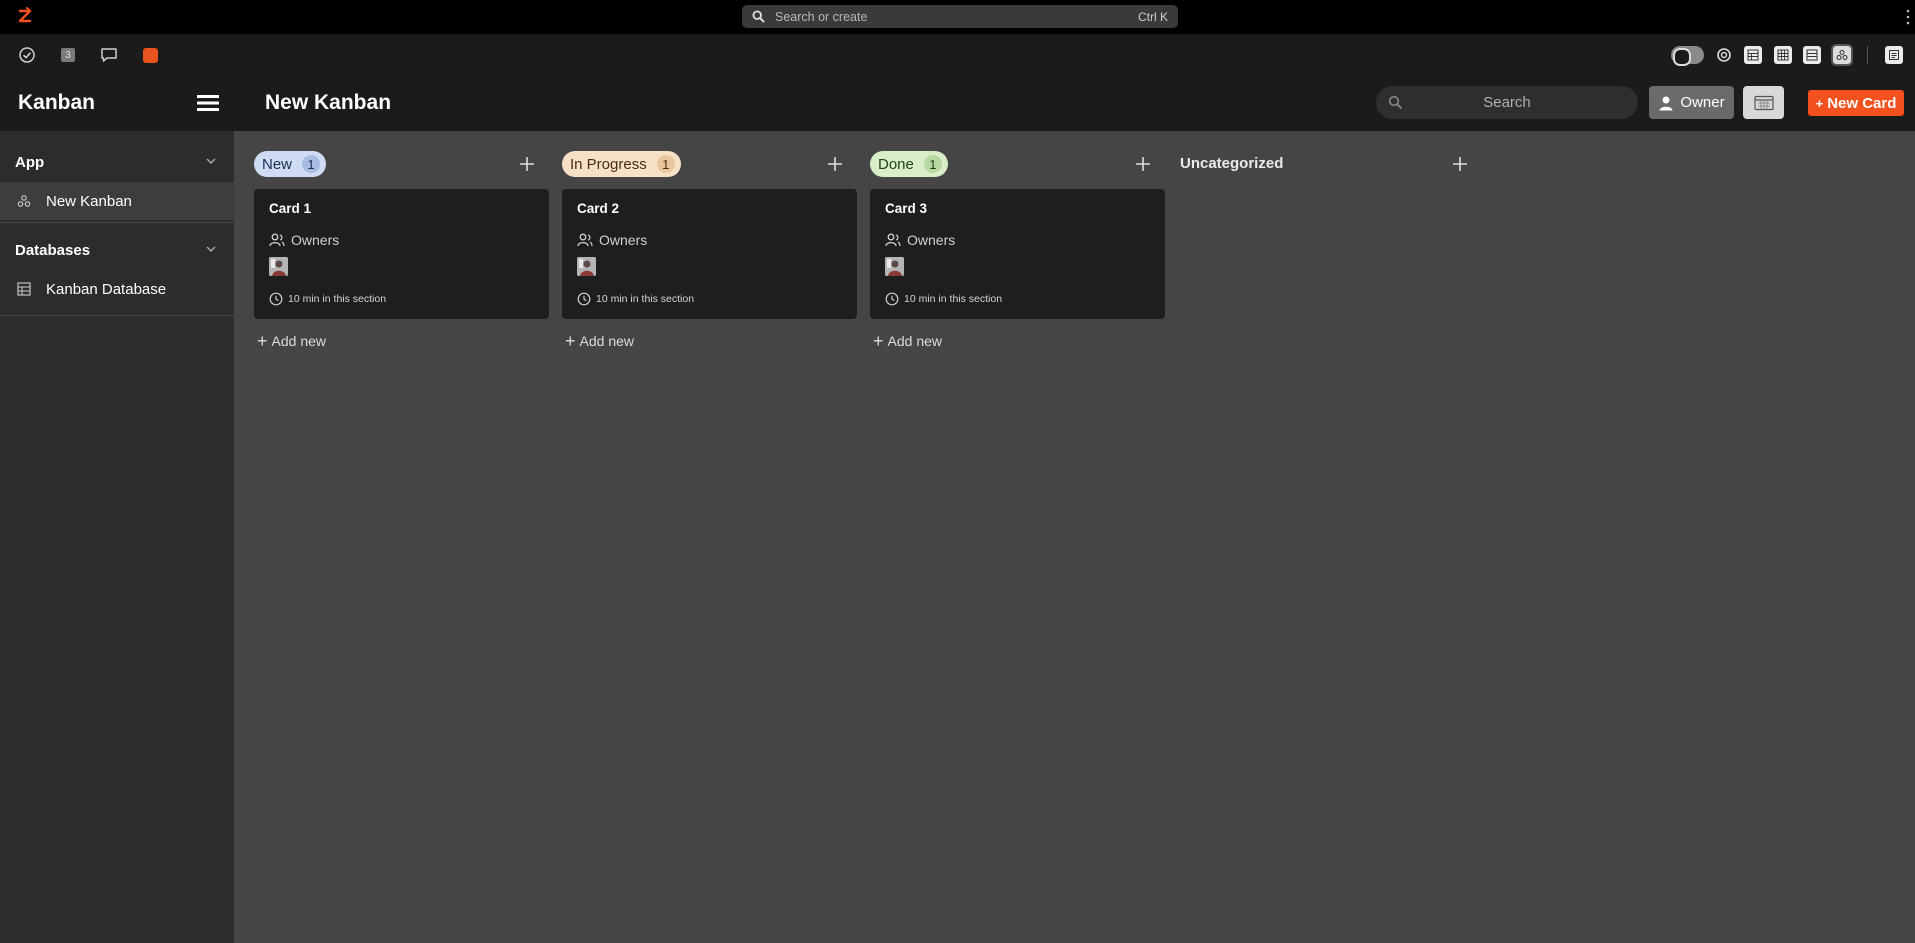  What do you see at coordinates (957, 55) in the screenshot?
I see `toolbar: 3` at bounding box center [957, 55].